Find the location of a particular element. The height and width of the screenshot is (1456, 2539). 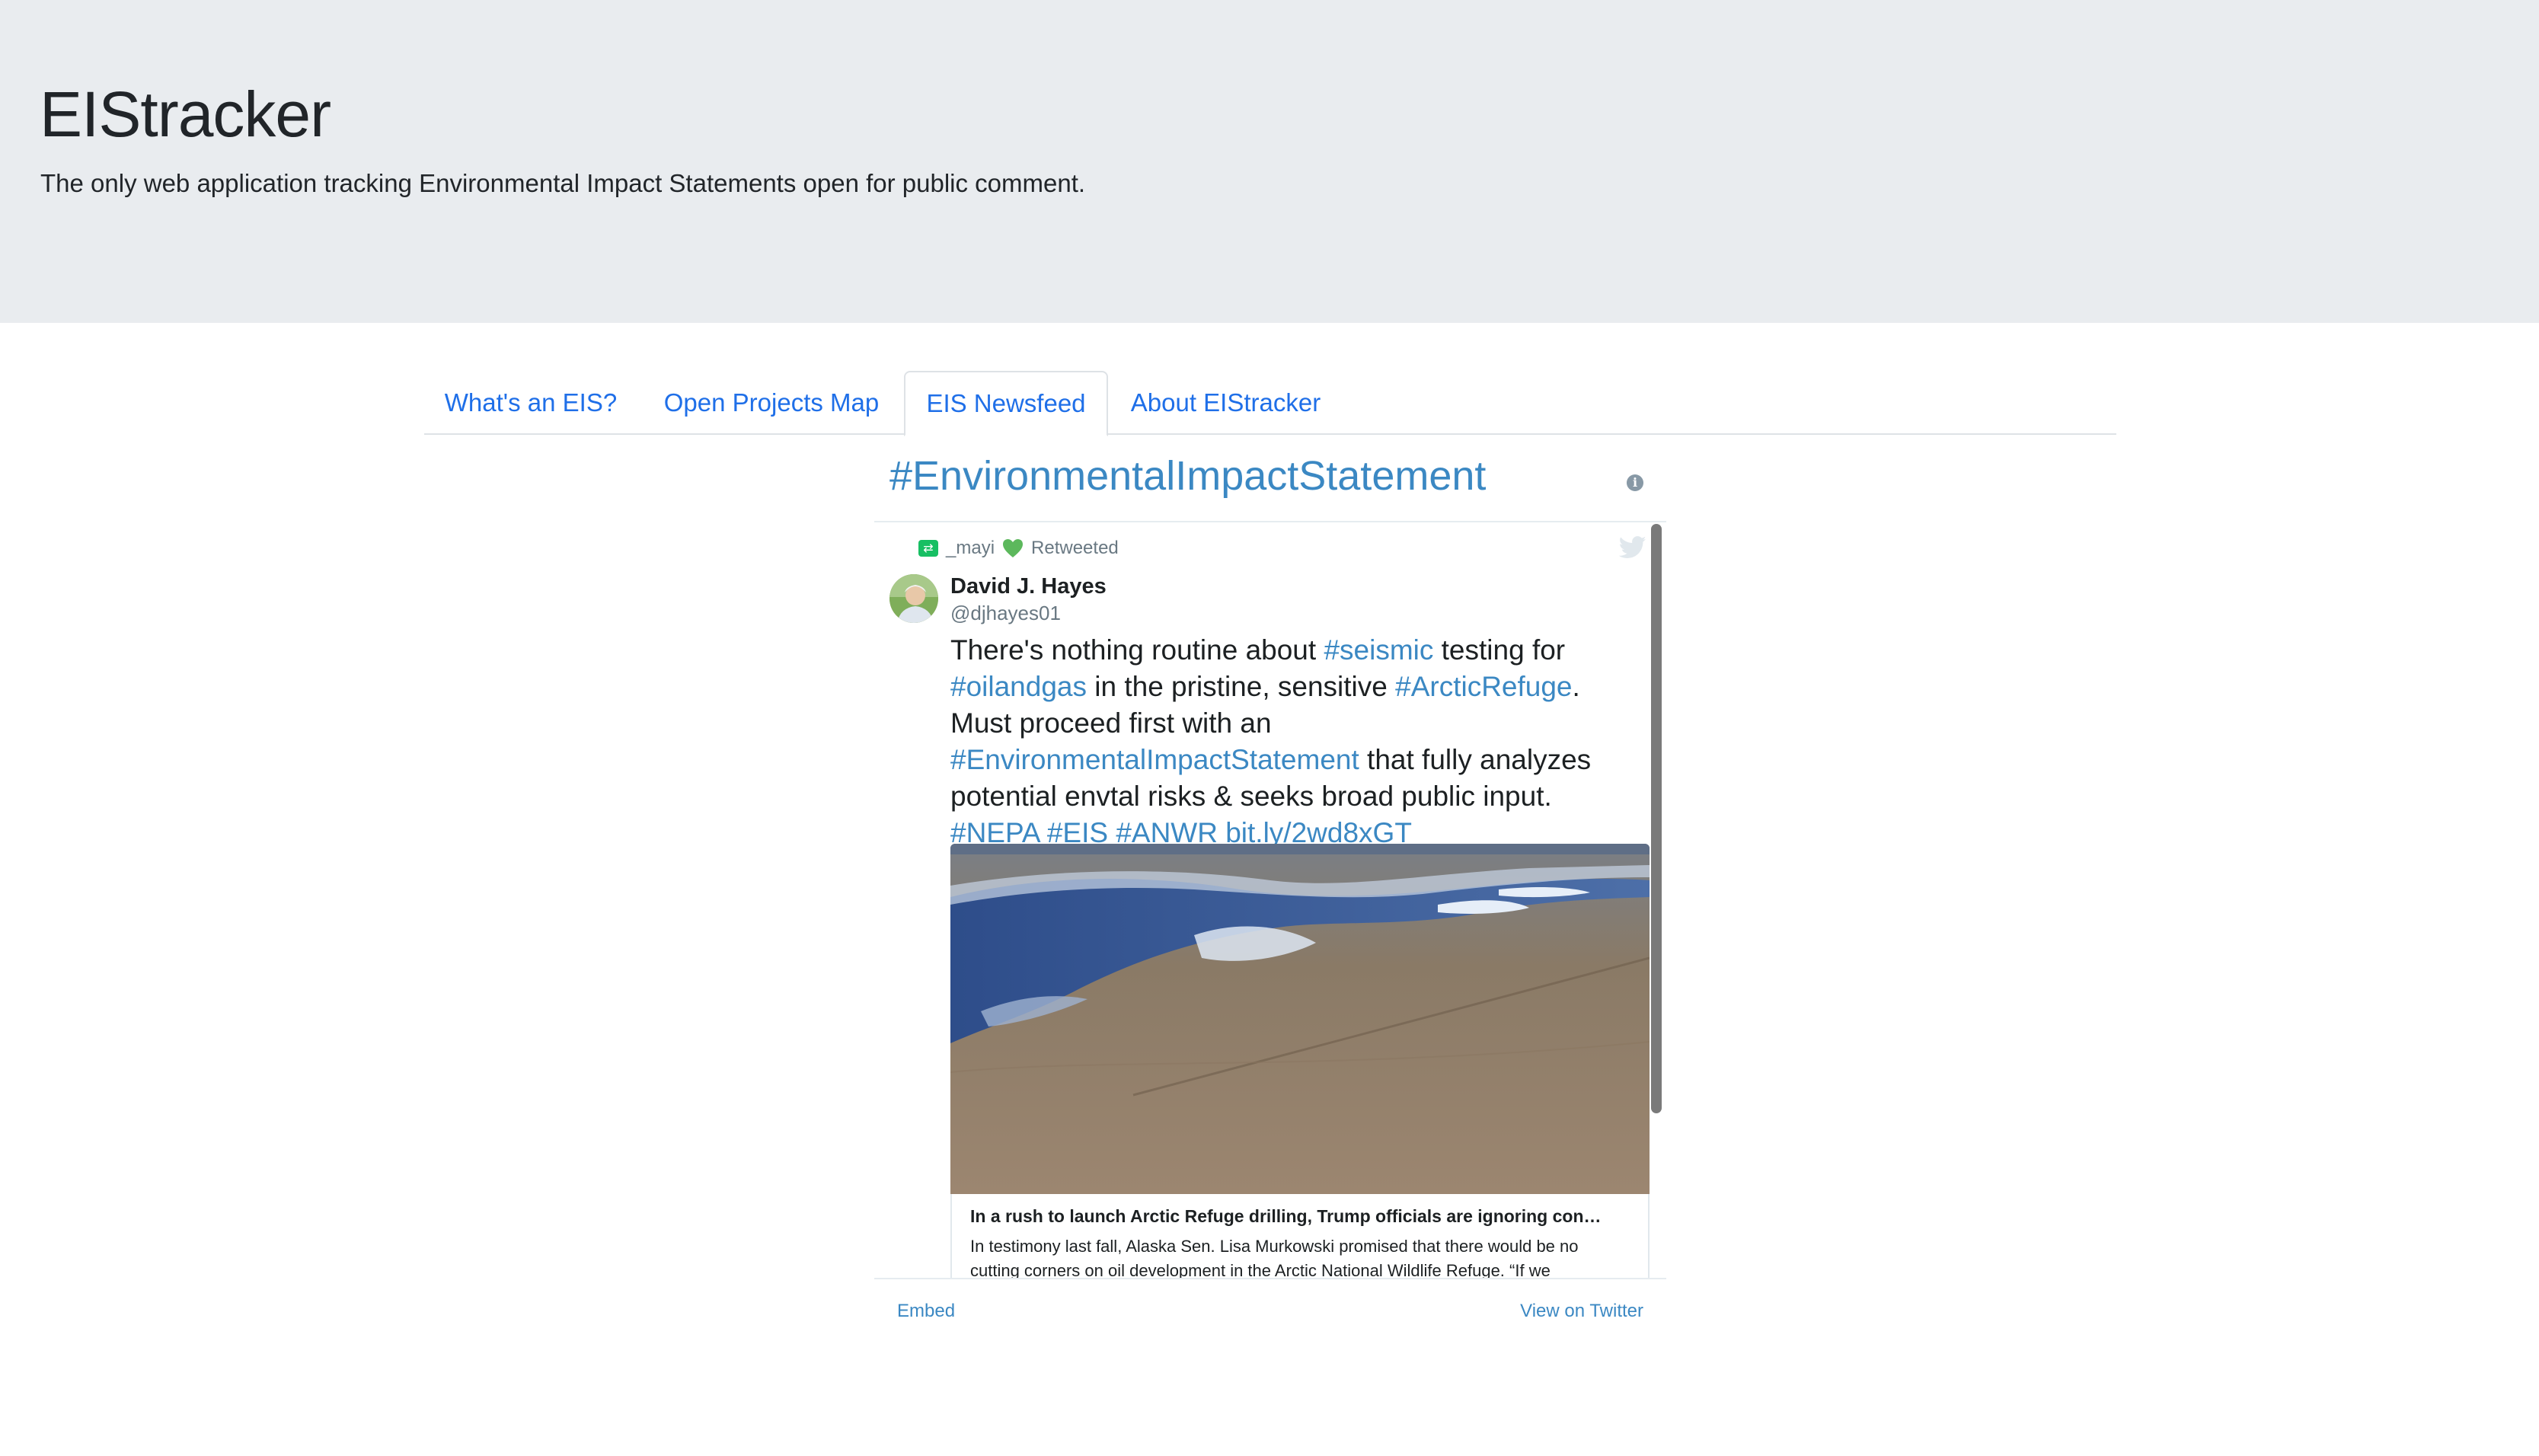

retweet-context: ⇄ _mayi Retweeted is located at coordinates (1018, 548).